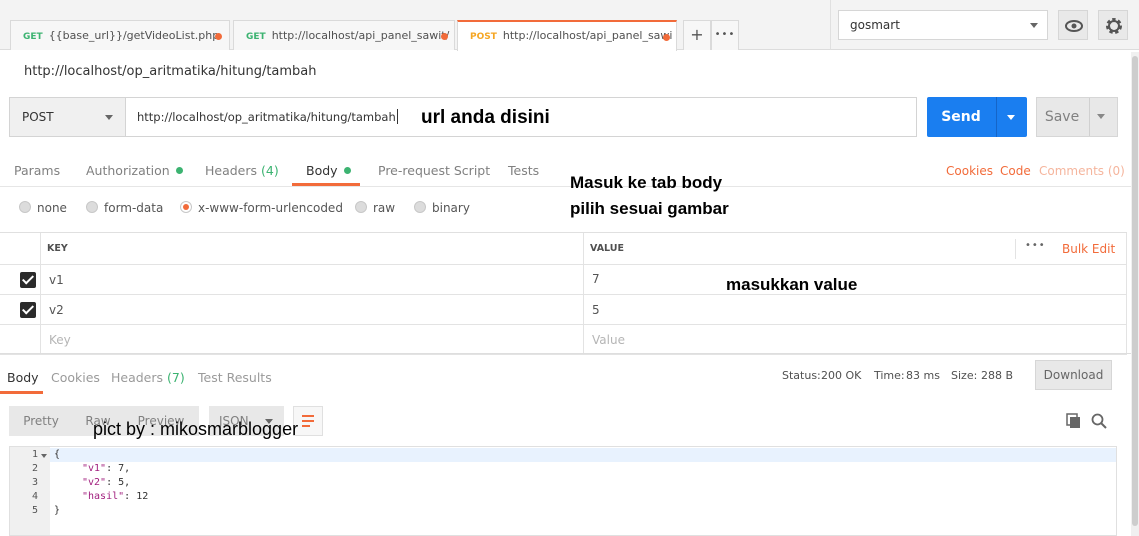 The image size is (1139, 536). I want to click on radio-urlencoded-label: x-www-form-urlencoded, so click(270, 208).